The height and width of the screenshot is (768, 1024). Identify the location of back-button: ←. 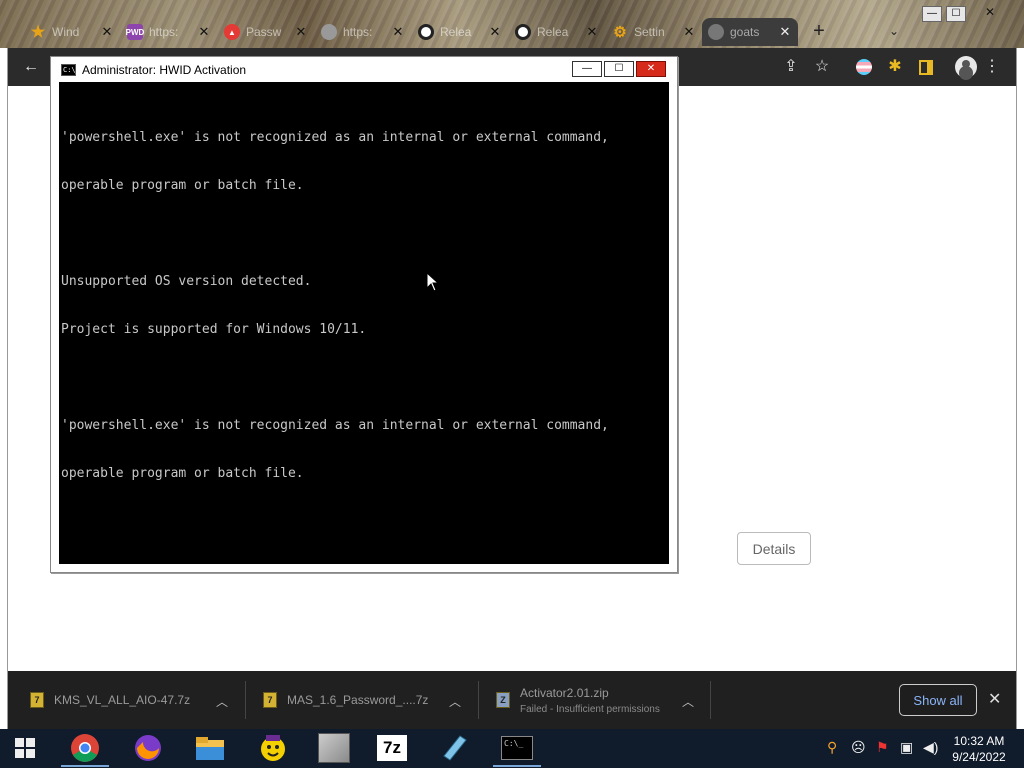
(31, 67).